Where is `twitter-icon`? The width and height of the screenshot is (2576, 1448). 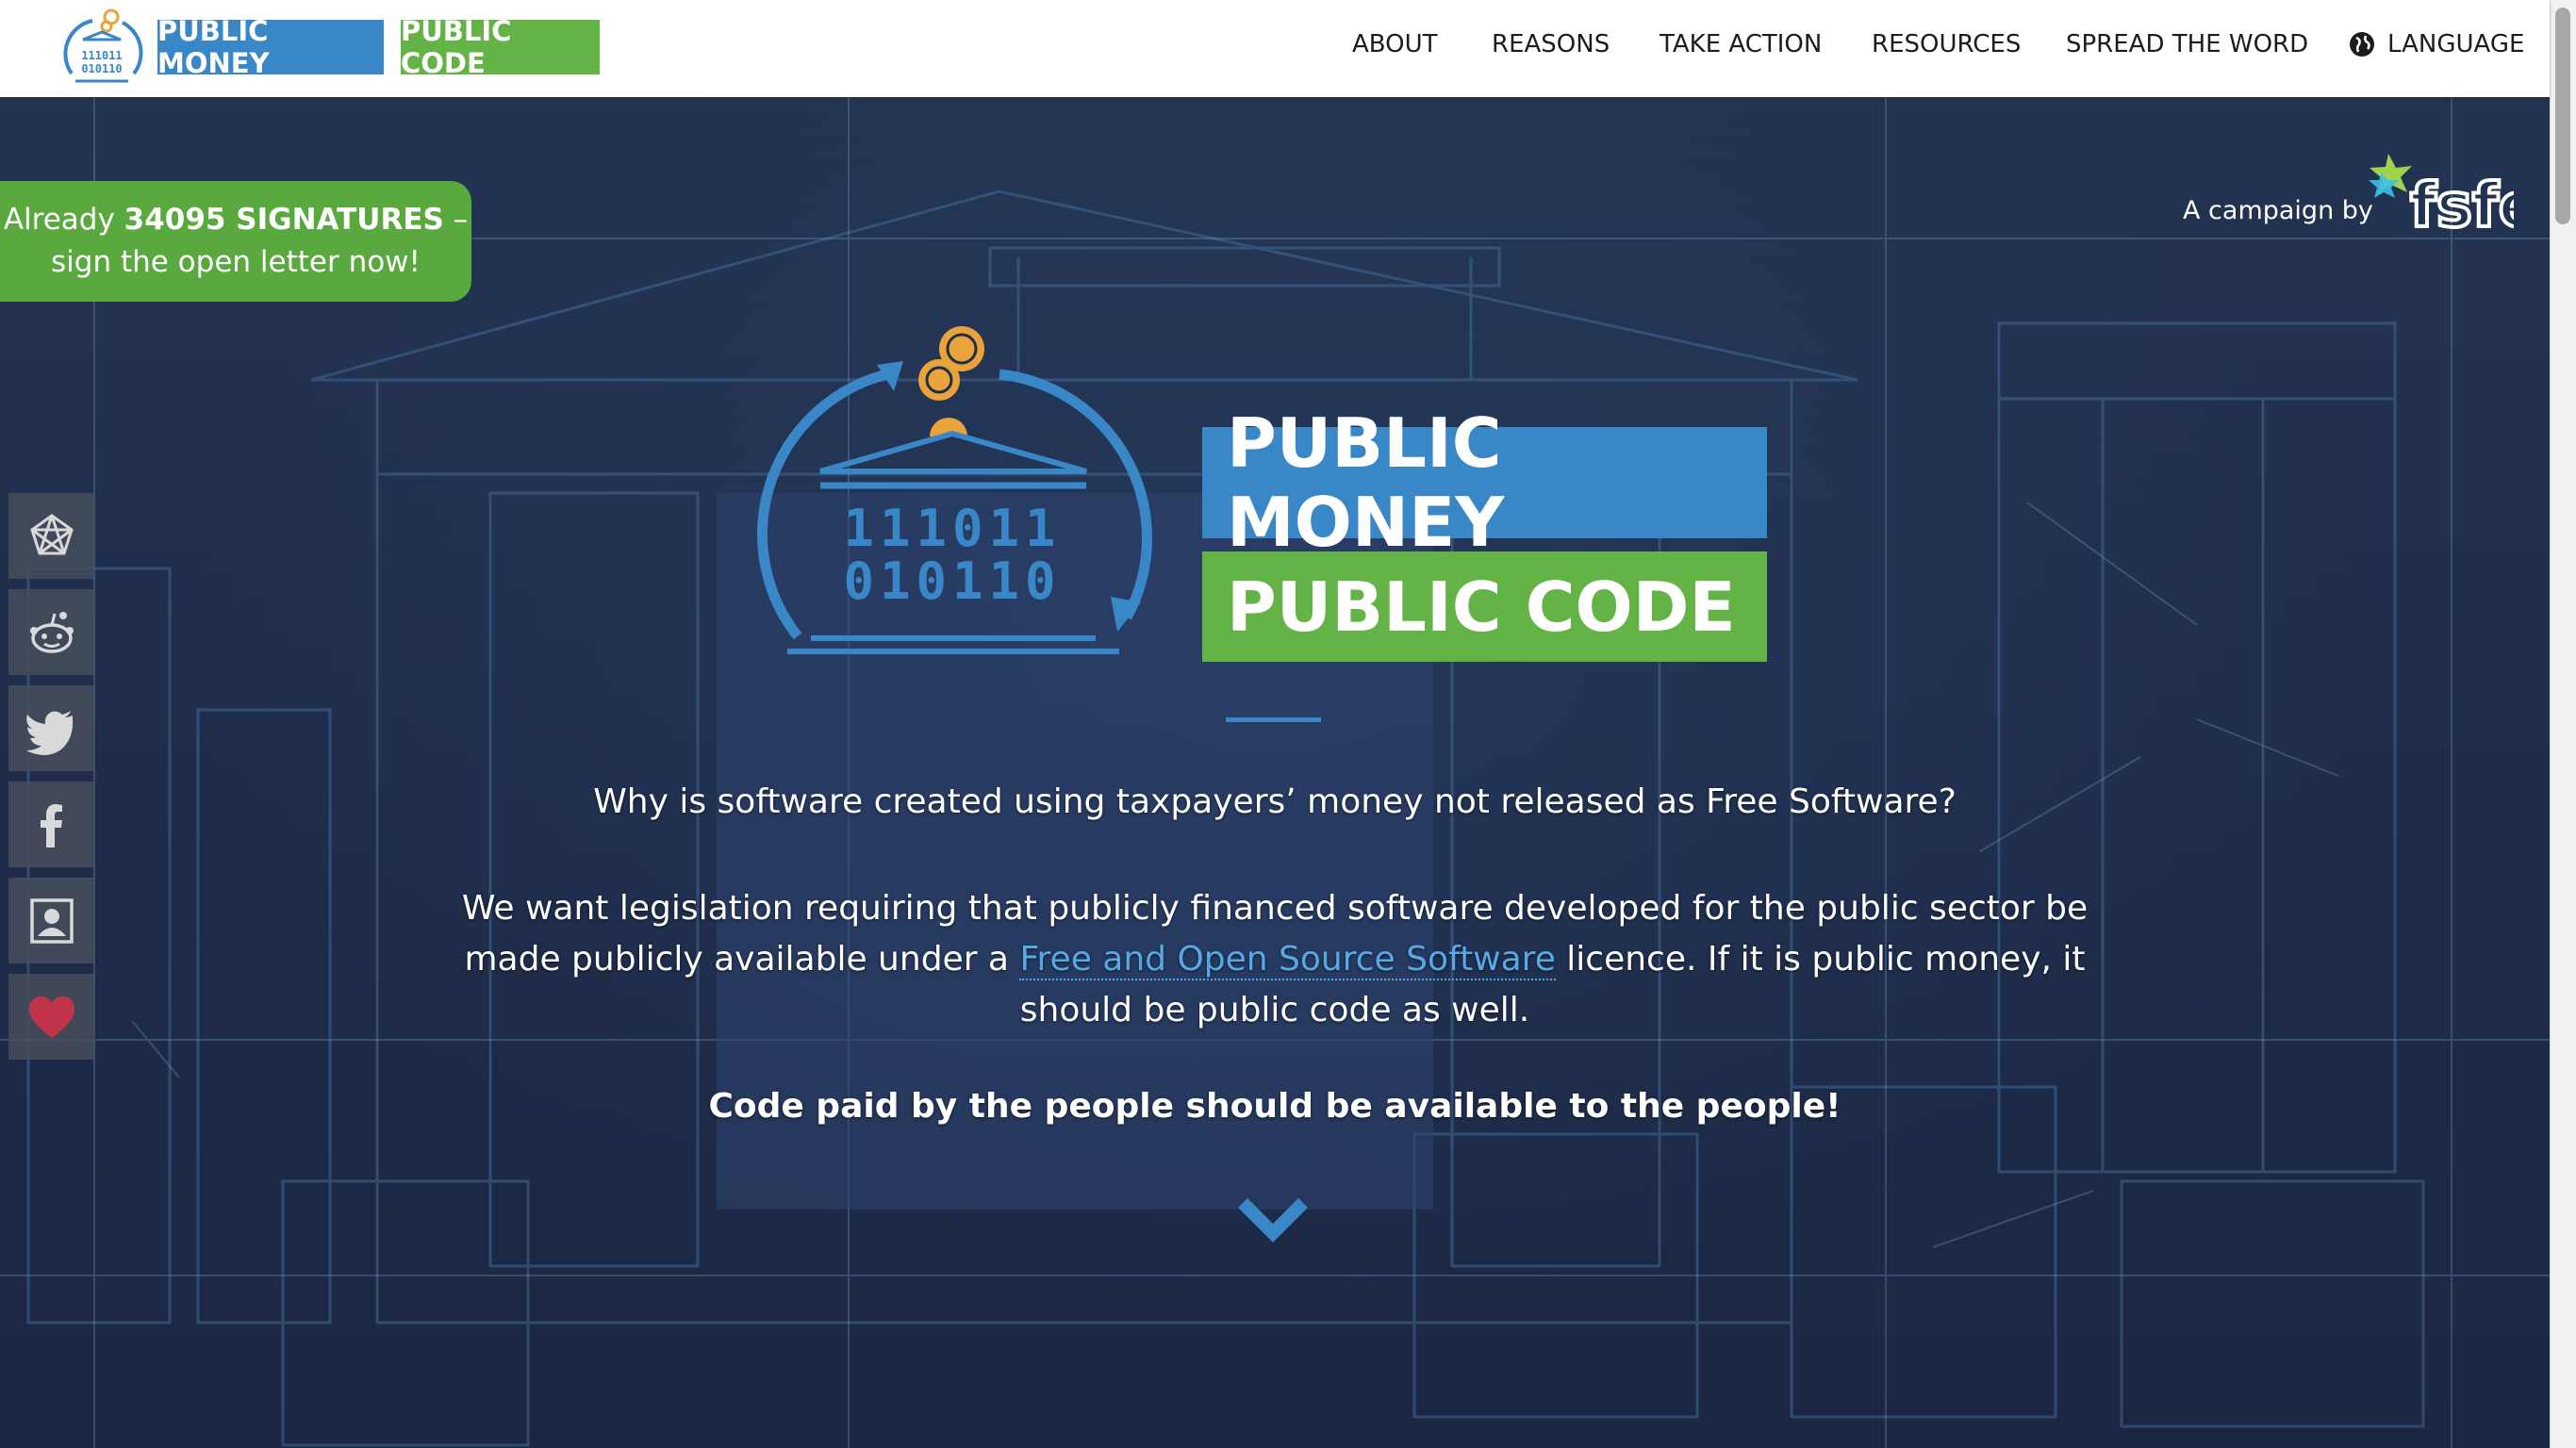
twitter-icon is located at coordinates (49, 732).